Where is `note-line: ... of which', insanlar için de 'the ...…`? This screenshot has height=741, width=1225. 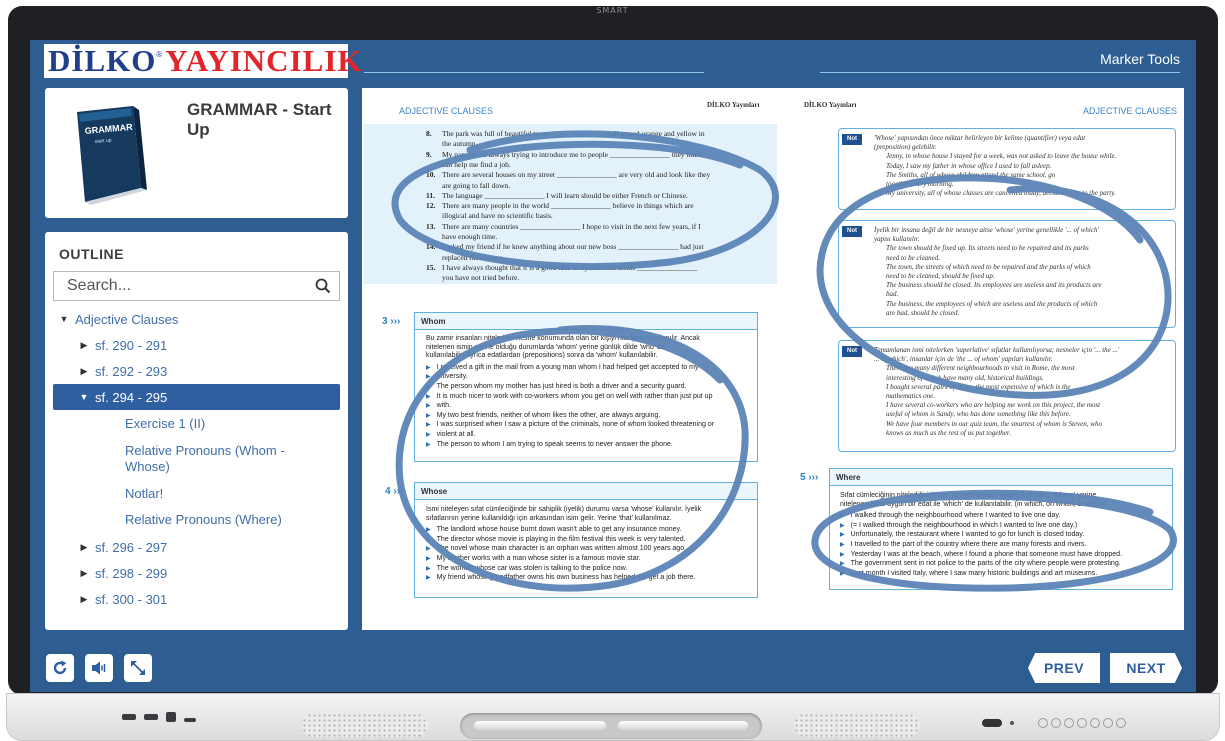
note-line: ... of which', insanlar için de 'the ...… is located at coordinates (963, 359).